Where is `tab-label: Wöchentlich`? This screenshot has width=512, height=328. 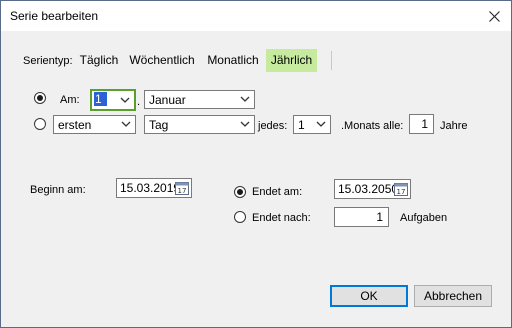
tab-label: Wöchentlich is located at coordinates (162, 60).